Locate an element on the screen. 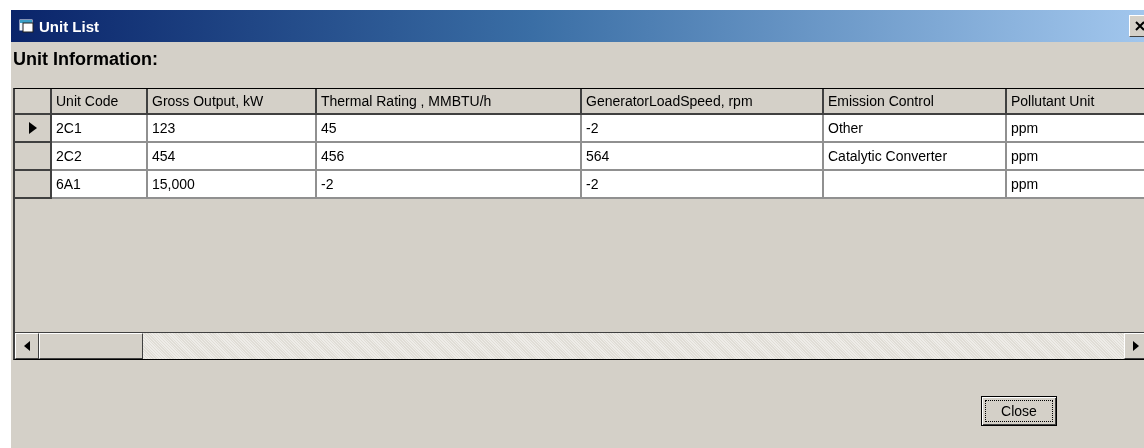 This screenshot has height=448, width=1144. scroll-right-button is located at coordinates (1134, 346).